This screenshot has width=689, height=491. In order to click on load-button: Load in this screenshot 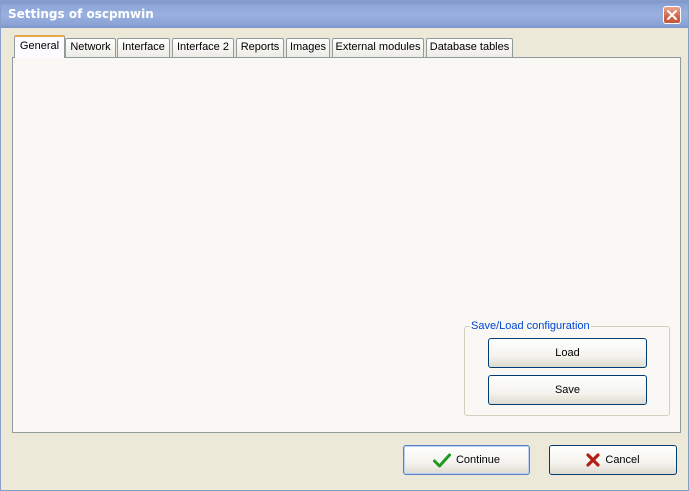, I will do `click(567, 353)`.